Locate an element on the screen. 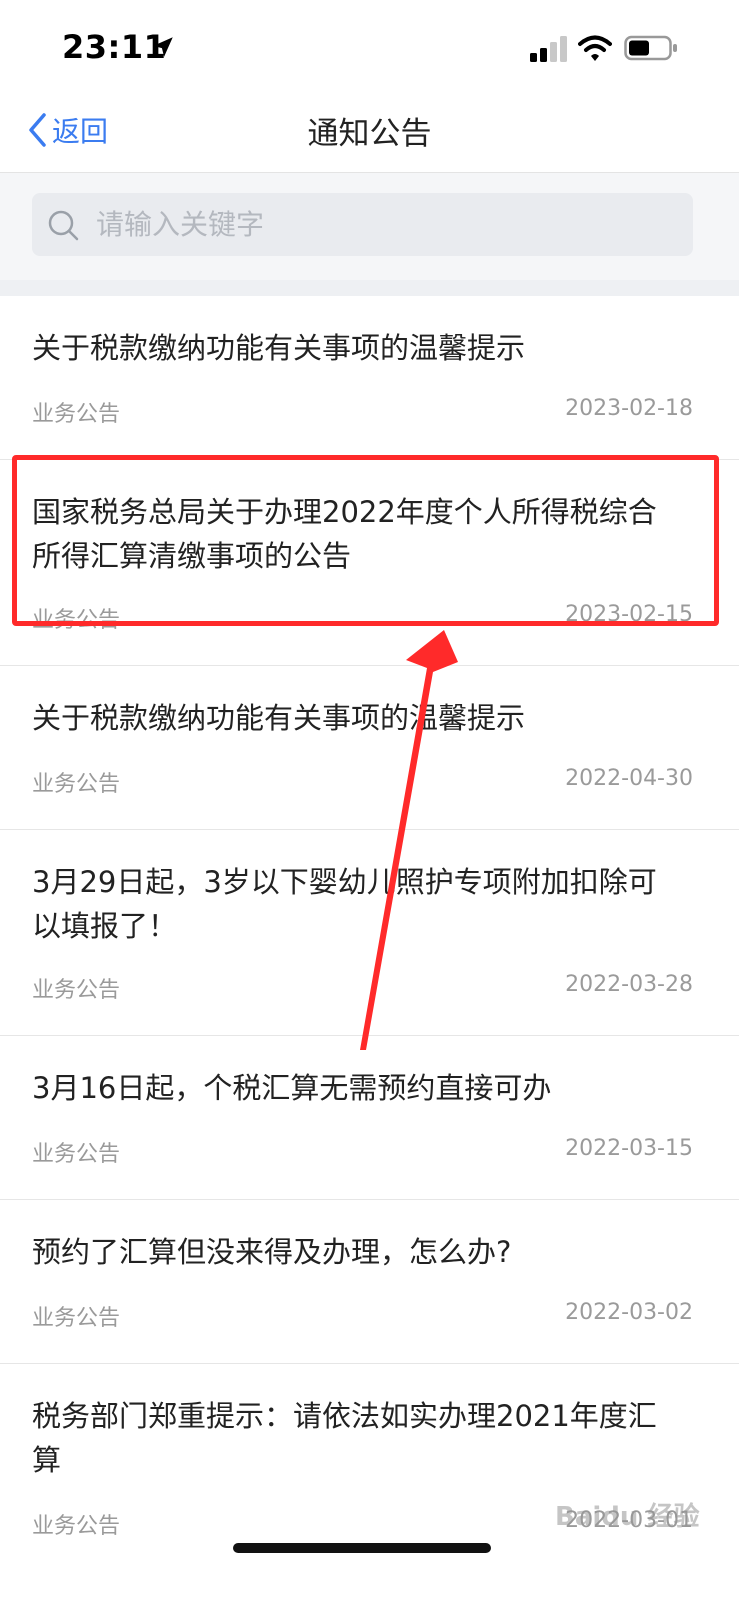  list-item: 预约了汇算但没来得及办理，怎么办? 业务公告 2022-03-02 is located at coordinates (369, 1282).